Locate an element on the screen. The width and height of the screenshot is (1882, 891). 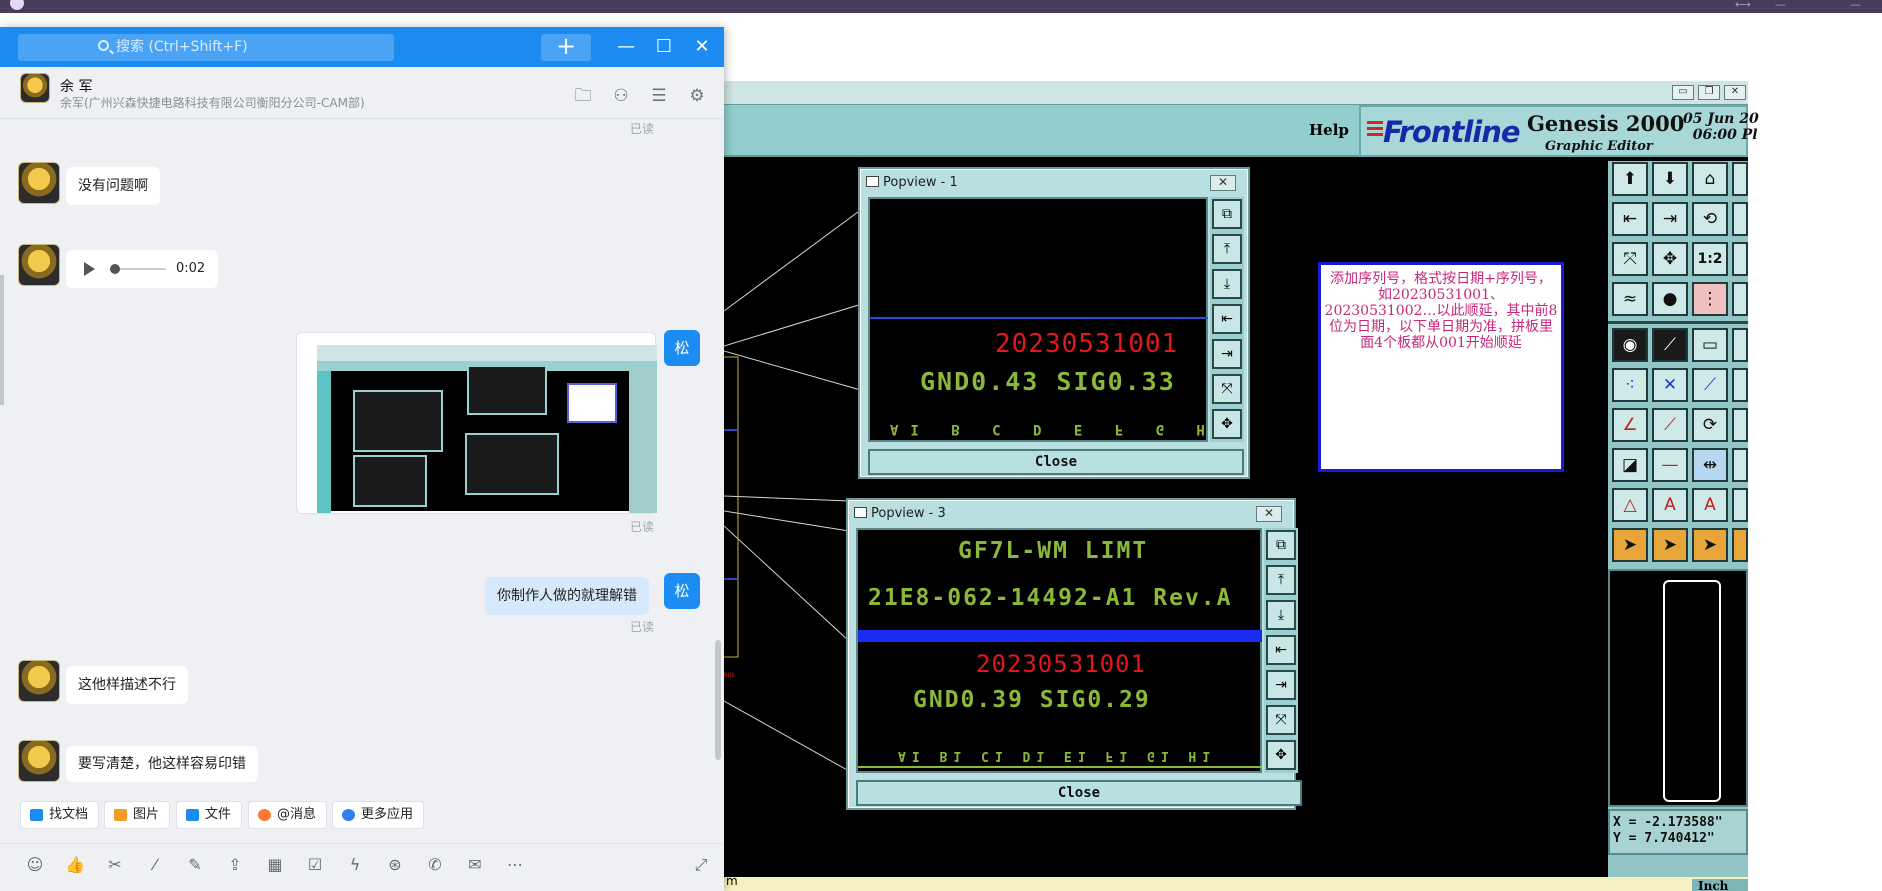
tool-icon: ✕ is located at coordinates (1670, 385).